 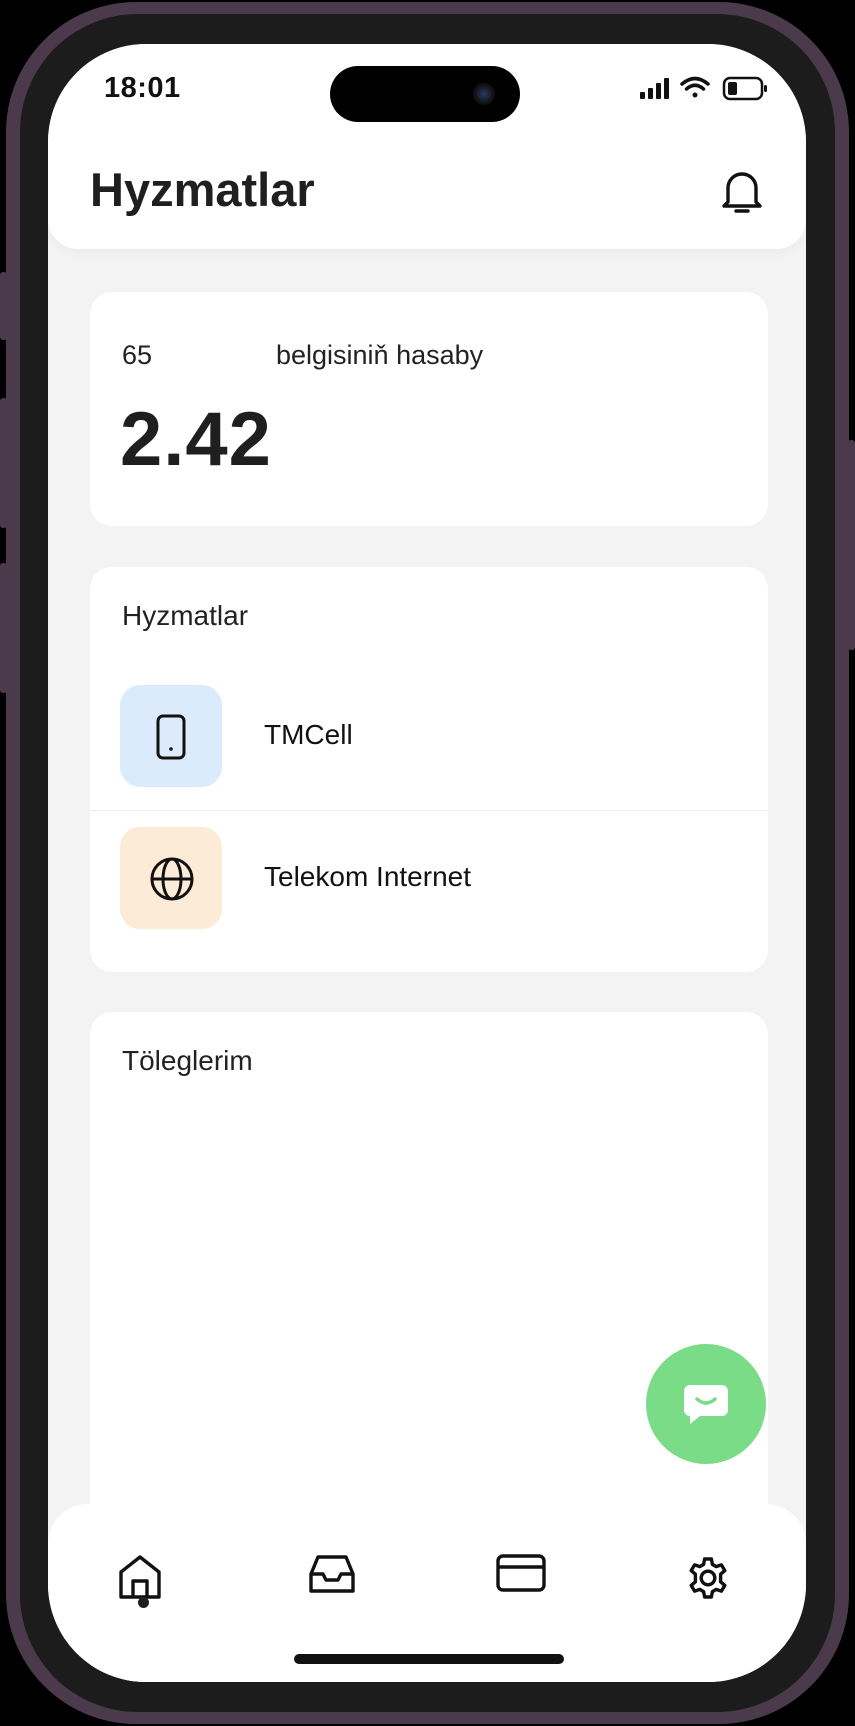 What do you see at coordinates (143, 1602) in the screenshot?
I see `nav-active-indicator` at bounding box center [143, 1602].